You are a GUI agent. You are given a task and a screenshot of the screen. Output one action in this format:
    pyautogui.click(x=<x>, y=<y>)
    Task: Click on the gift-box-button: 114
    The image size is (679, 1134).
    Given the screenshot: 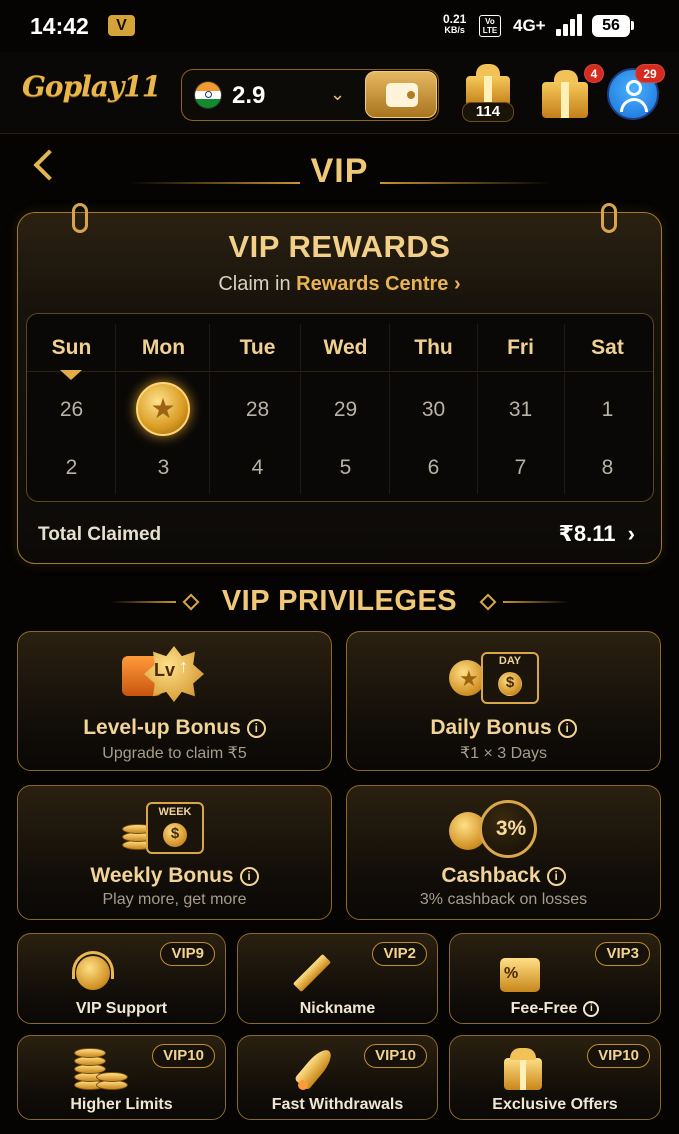 What is the action you would take?
    pyautogui.click(x=488, y=93)
    